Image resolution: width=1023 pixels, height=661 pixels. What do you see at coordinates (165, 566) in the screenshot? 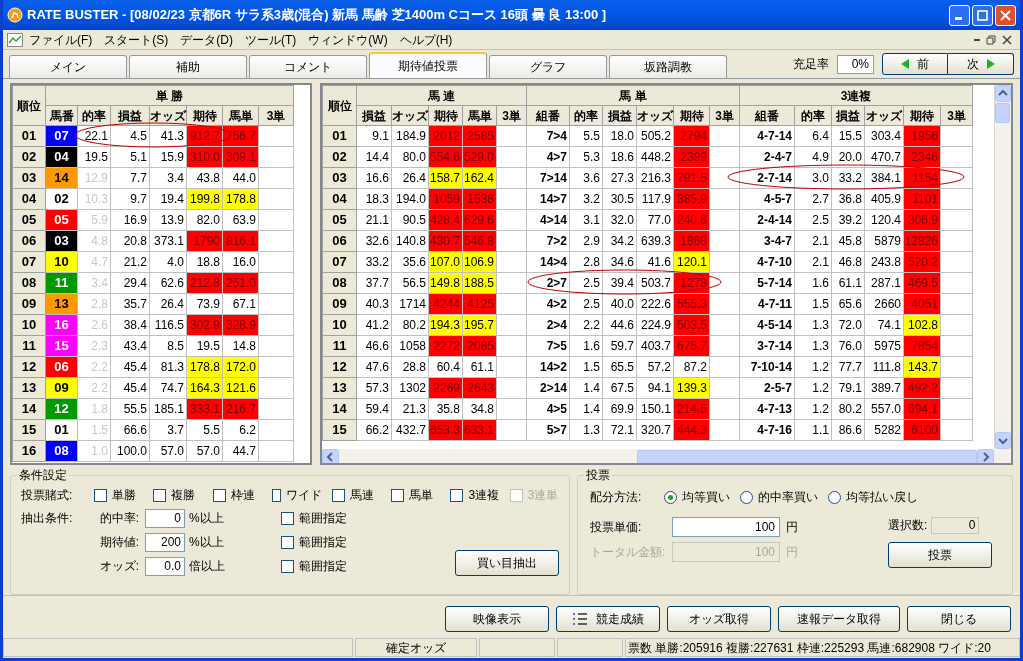
I see `filter-field: 0.0` at bounding box center [165, 566].